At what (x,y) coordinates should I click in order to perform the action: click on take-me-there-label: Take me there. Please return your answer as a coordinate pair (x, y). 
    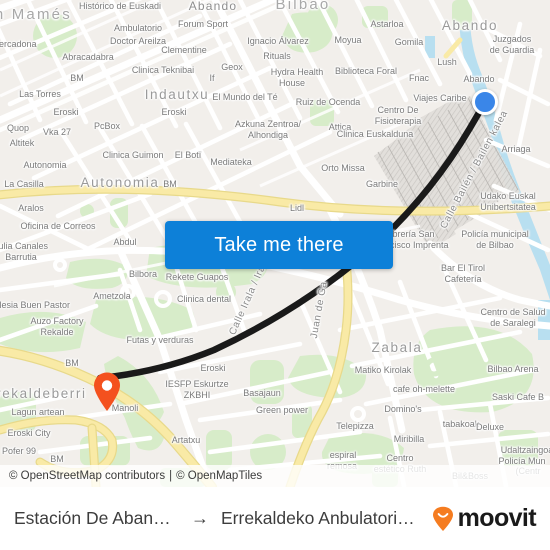
    Looking at the image, I should click on (279, 244).